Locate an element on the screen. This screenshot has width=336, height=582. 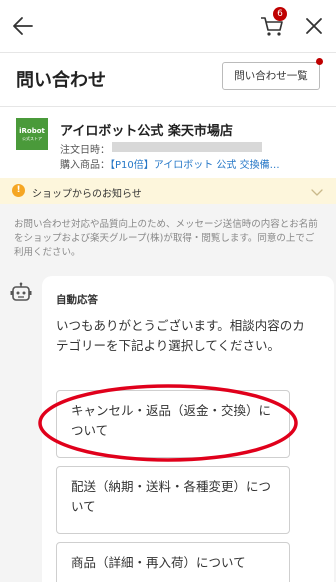
arrow-left-icon is located at coordinates (23, 26).